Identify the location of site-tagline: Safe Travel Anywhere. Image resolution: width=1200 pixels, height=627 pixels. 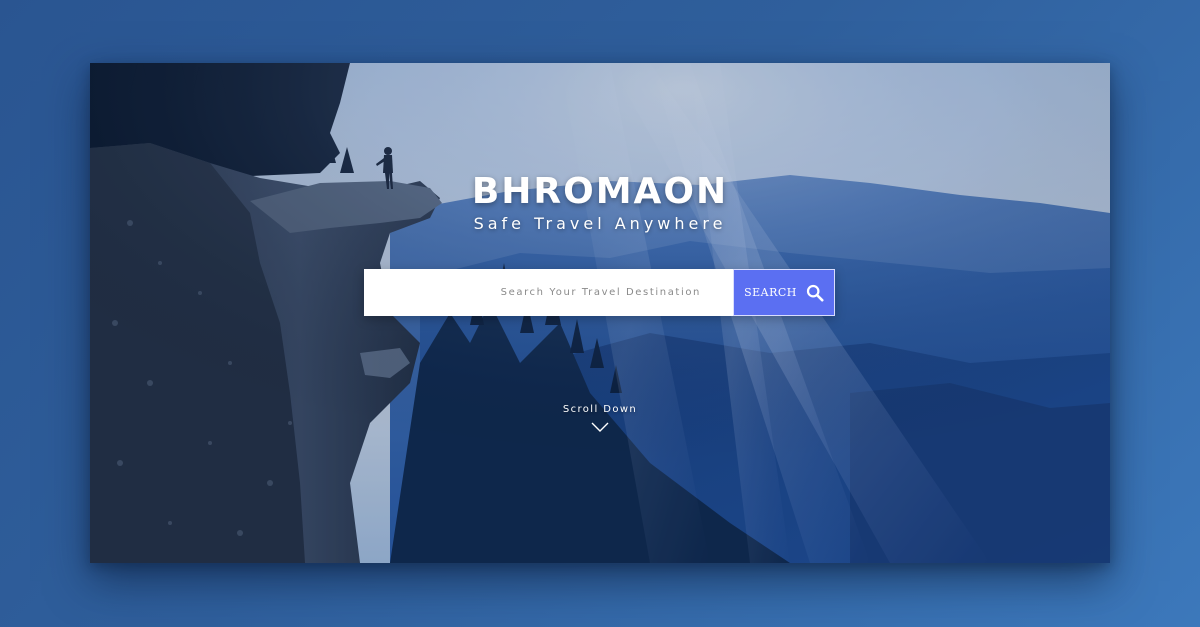
(600, 223).